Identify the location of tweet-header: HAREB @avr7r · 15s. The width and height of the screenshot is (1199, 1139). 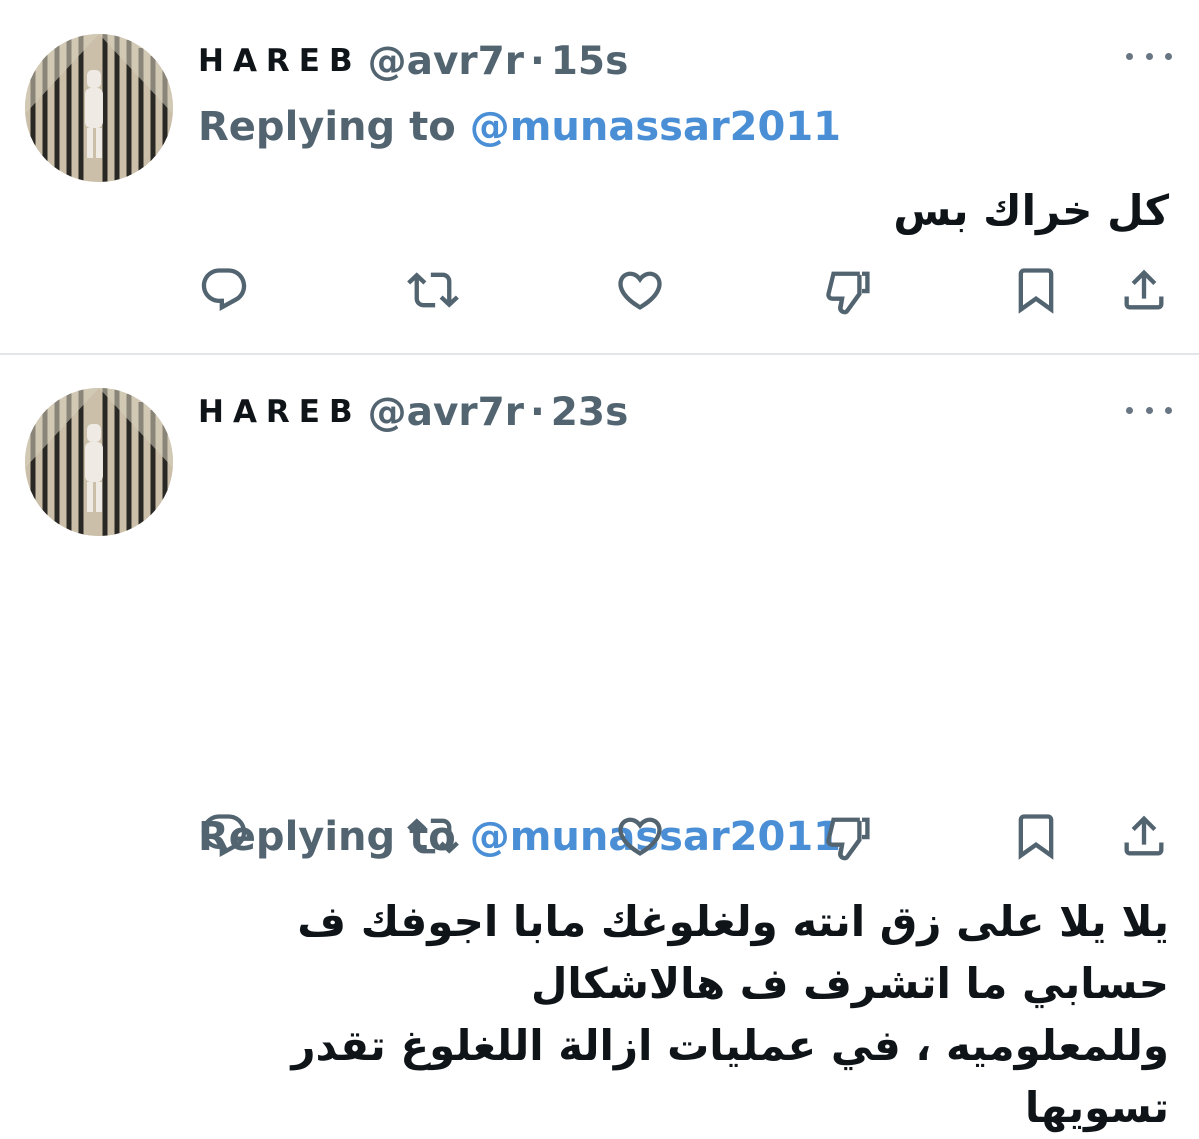
(413, 61).